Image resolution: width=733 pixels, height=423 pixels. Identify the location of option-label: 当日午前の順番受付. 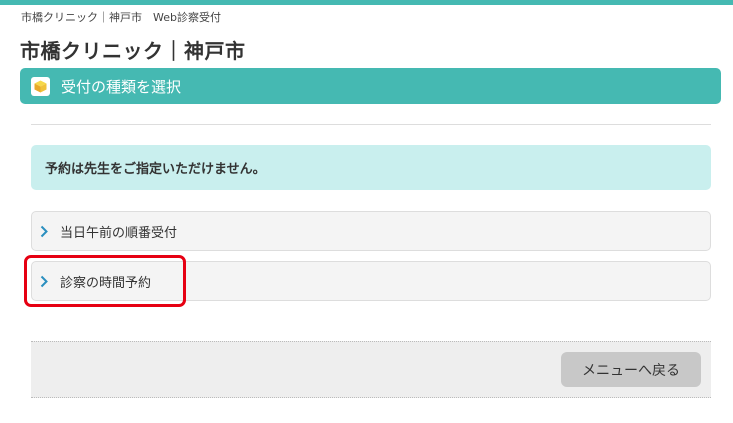
(119, 233).